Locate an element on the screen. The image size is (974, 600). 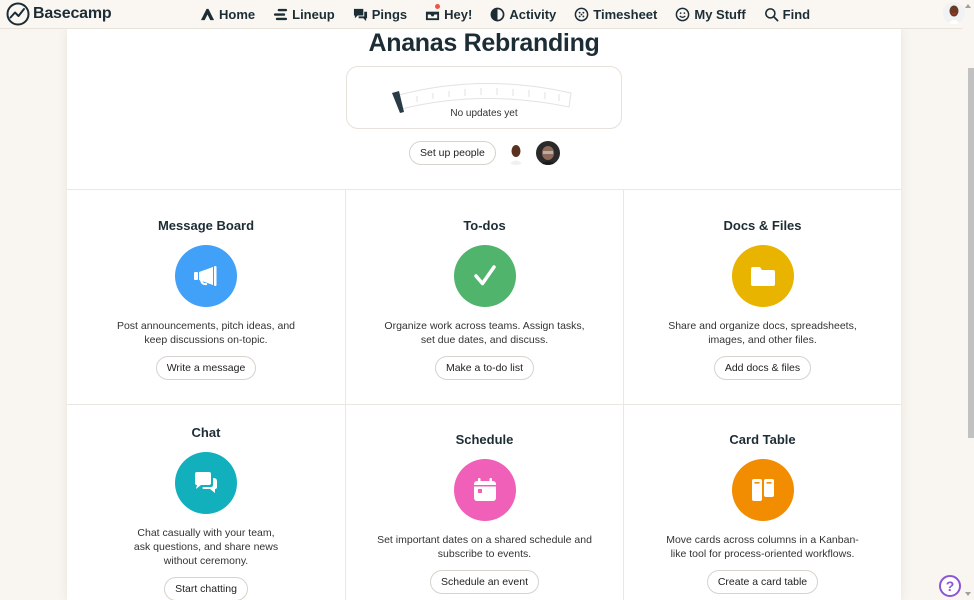
megaphone-icon is located at coordinates (205, 276).